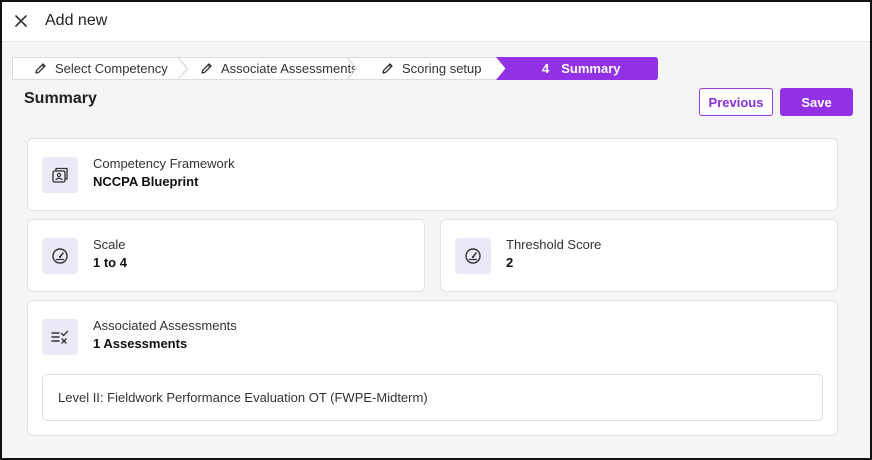  I want to click on framework-icon, so click(60, 175).